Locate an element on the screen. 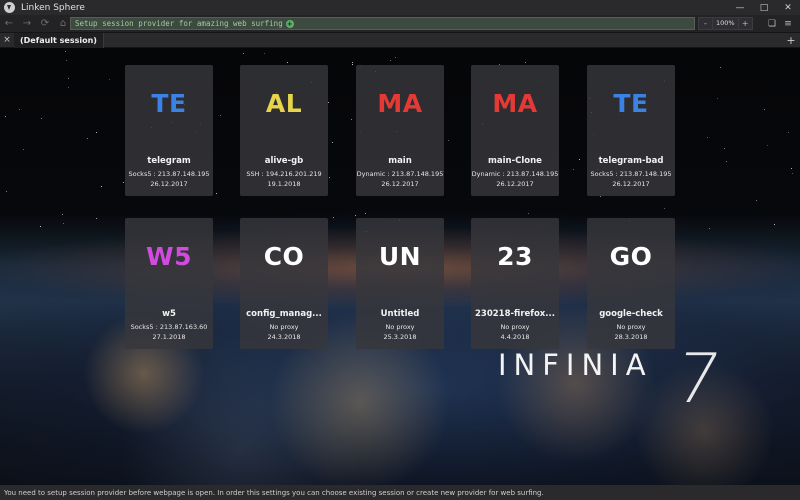 This screenshot has height=500, width=800. zoom-control: - 100% + is located at coordinates (725, 23).